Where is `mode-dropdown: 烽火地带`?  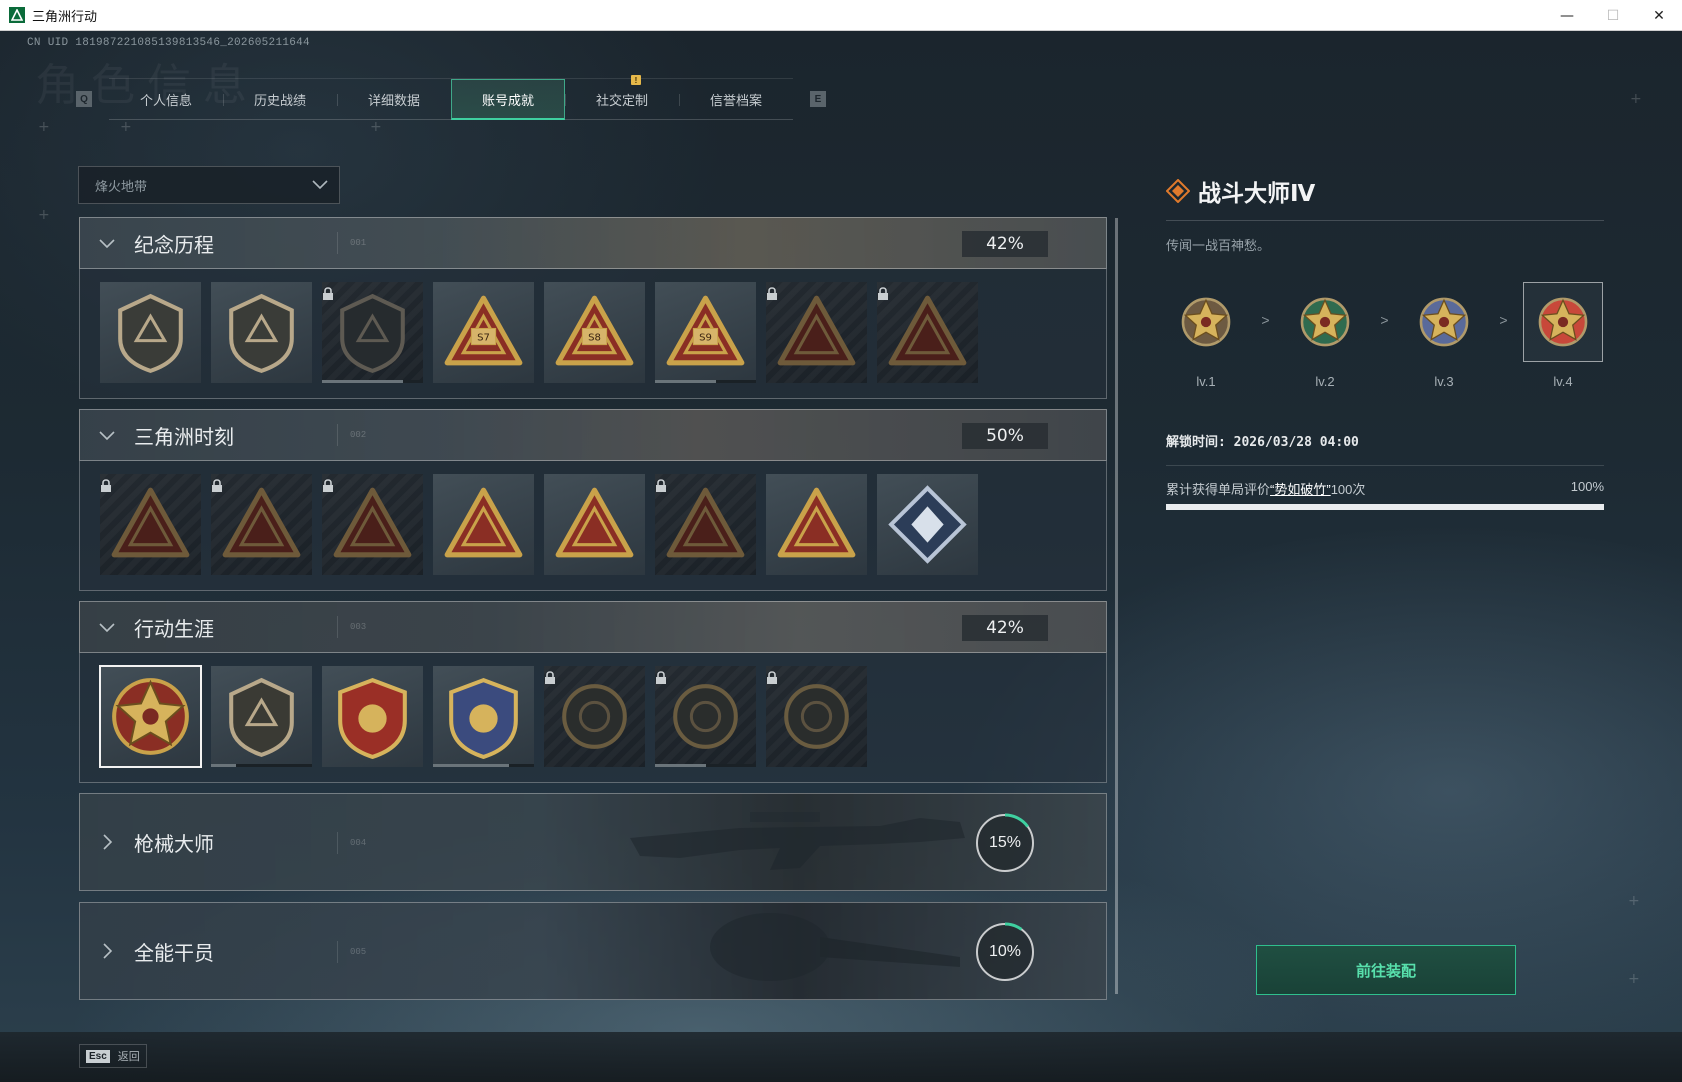
mode-dropdown: 烽火地带 is located at coordinates (209, 185).